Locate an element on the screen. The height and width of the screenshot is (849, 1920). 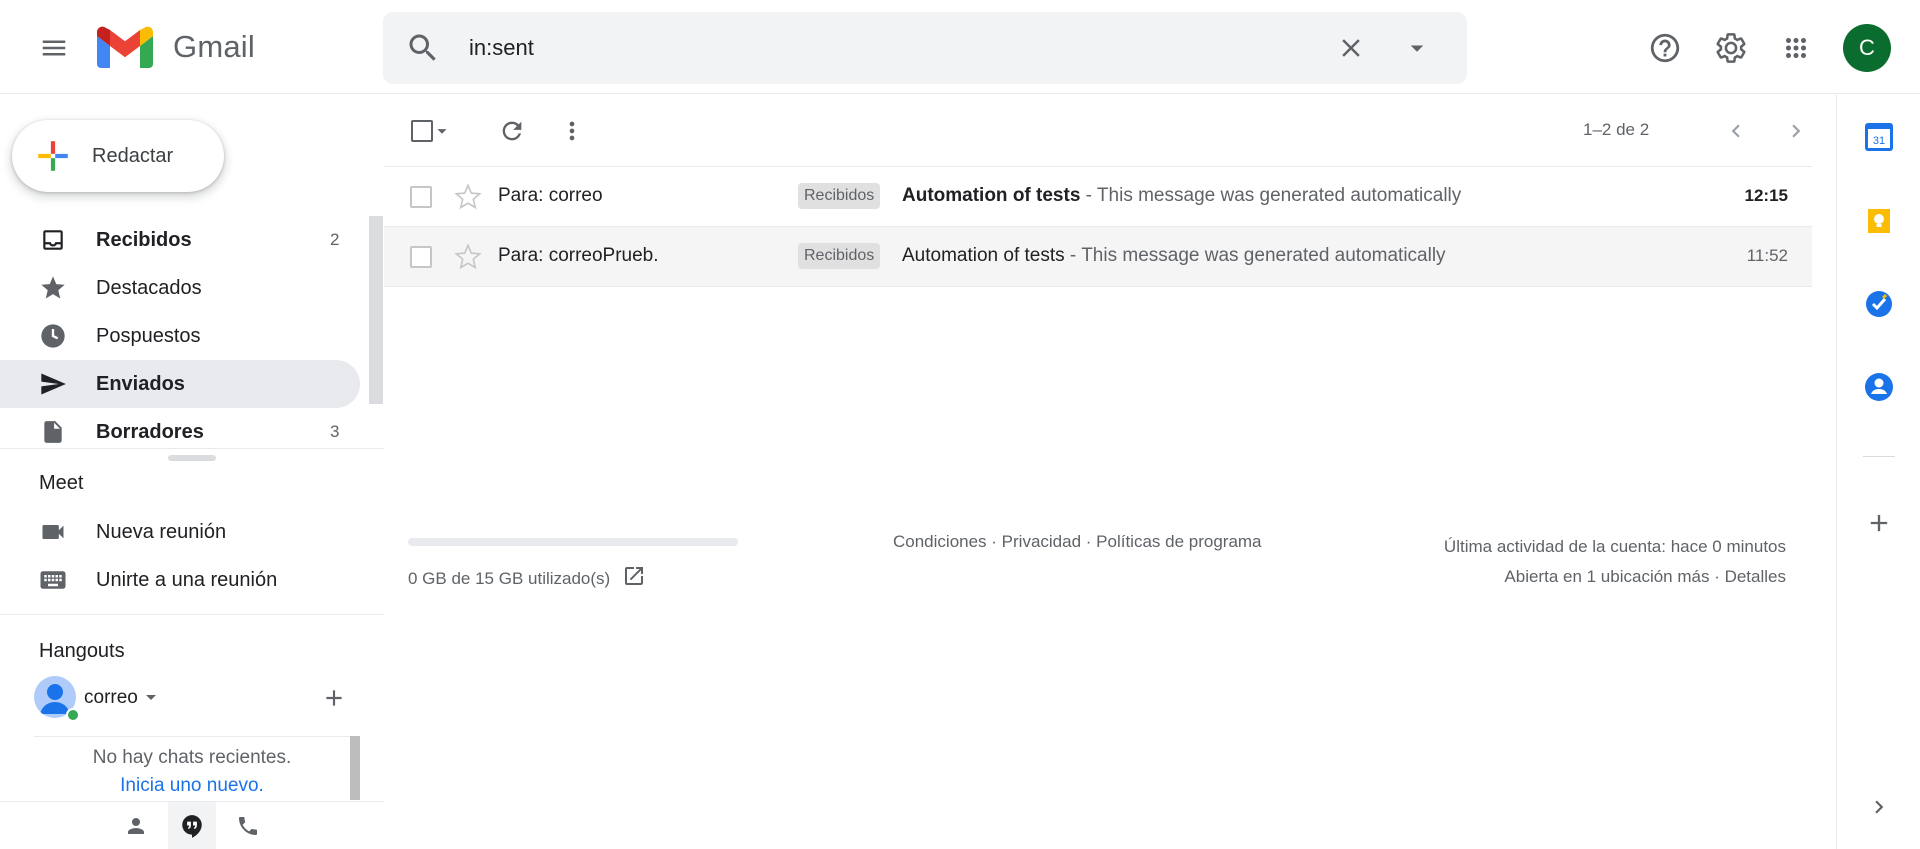
join-meeting-button: Unirte a una reunión is located at coordinates (180, 580).